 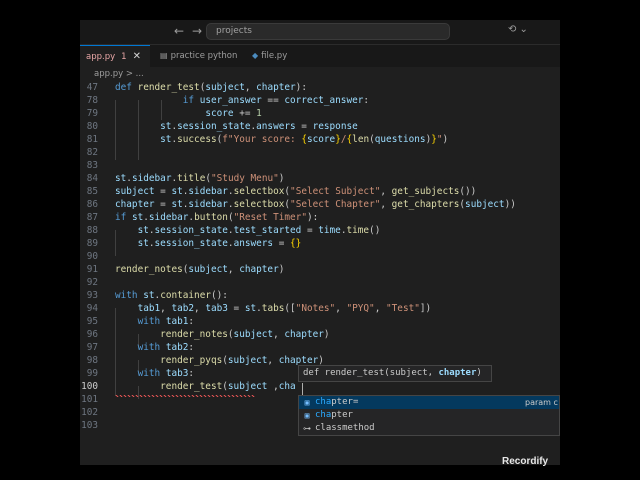 What do you see at coordinates (185, 396) in the screenshot?
I see `error-squiggle` at bounding box center [185, 396].